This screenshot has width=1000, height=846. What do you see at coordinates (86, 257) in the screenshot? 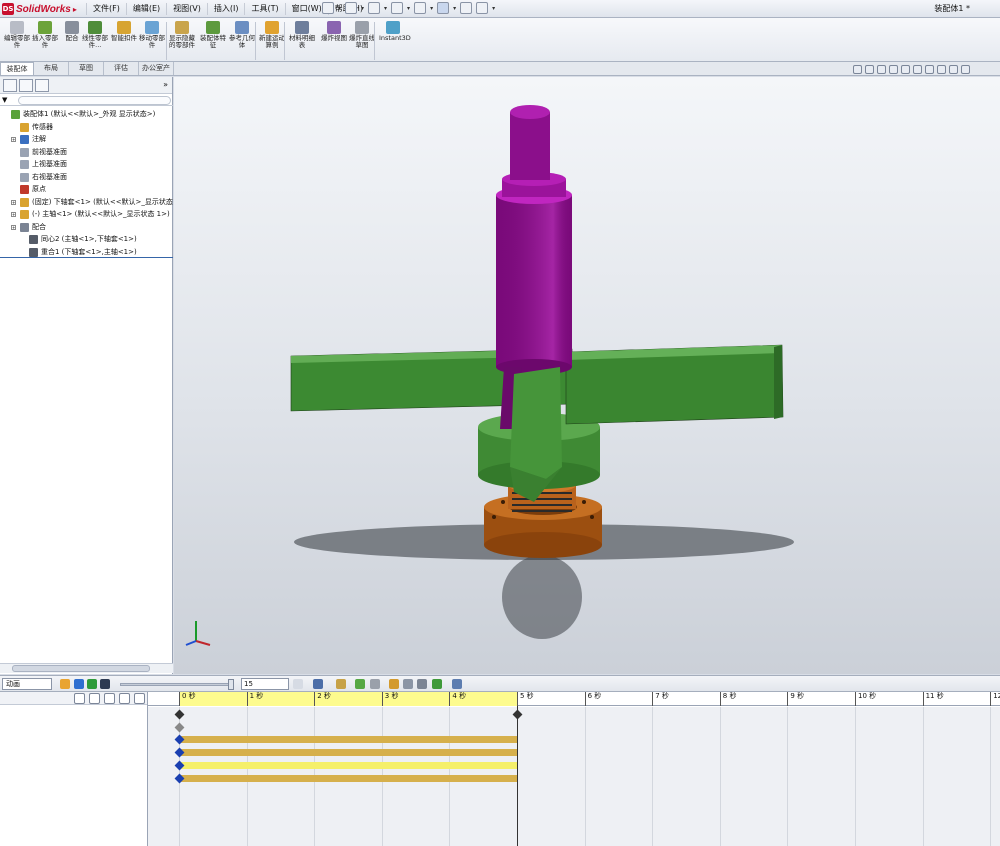
I see `tree-rollback-bar` at bounding box center [86, 257].